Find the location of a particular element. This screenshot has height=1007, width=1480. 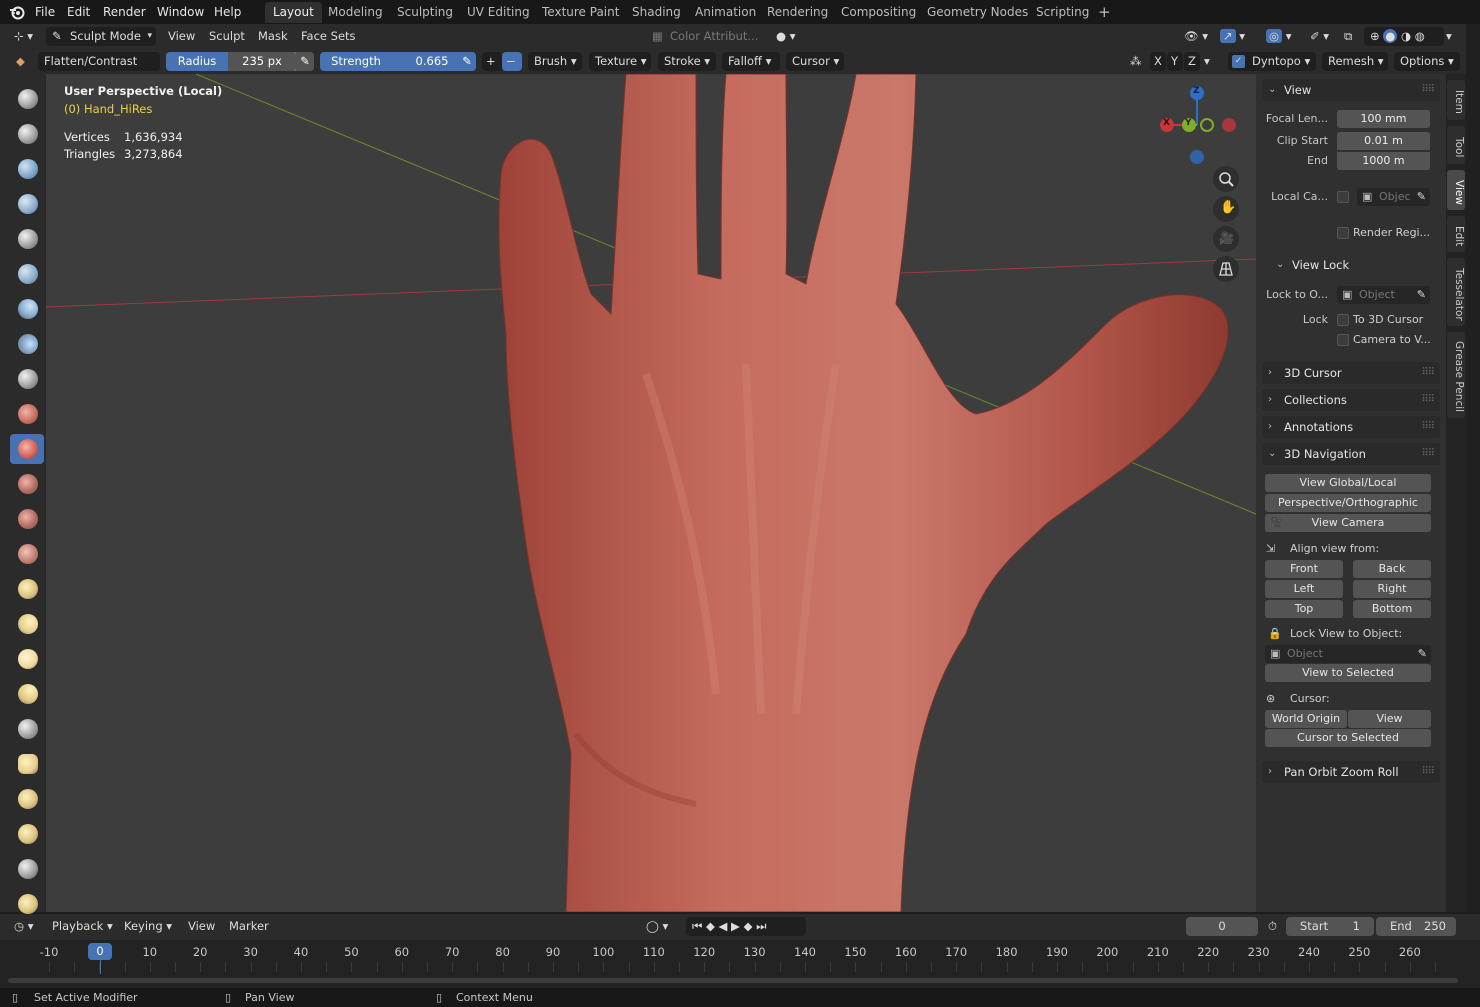

camera-view-icon: 🎥 is located at coordinates (1226, 239).